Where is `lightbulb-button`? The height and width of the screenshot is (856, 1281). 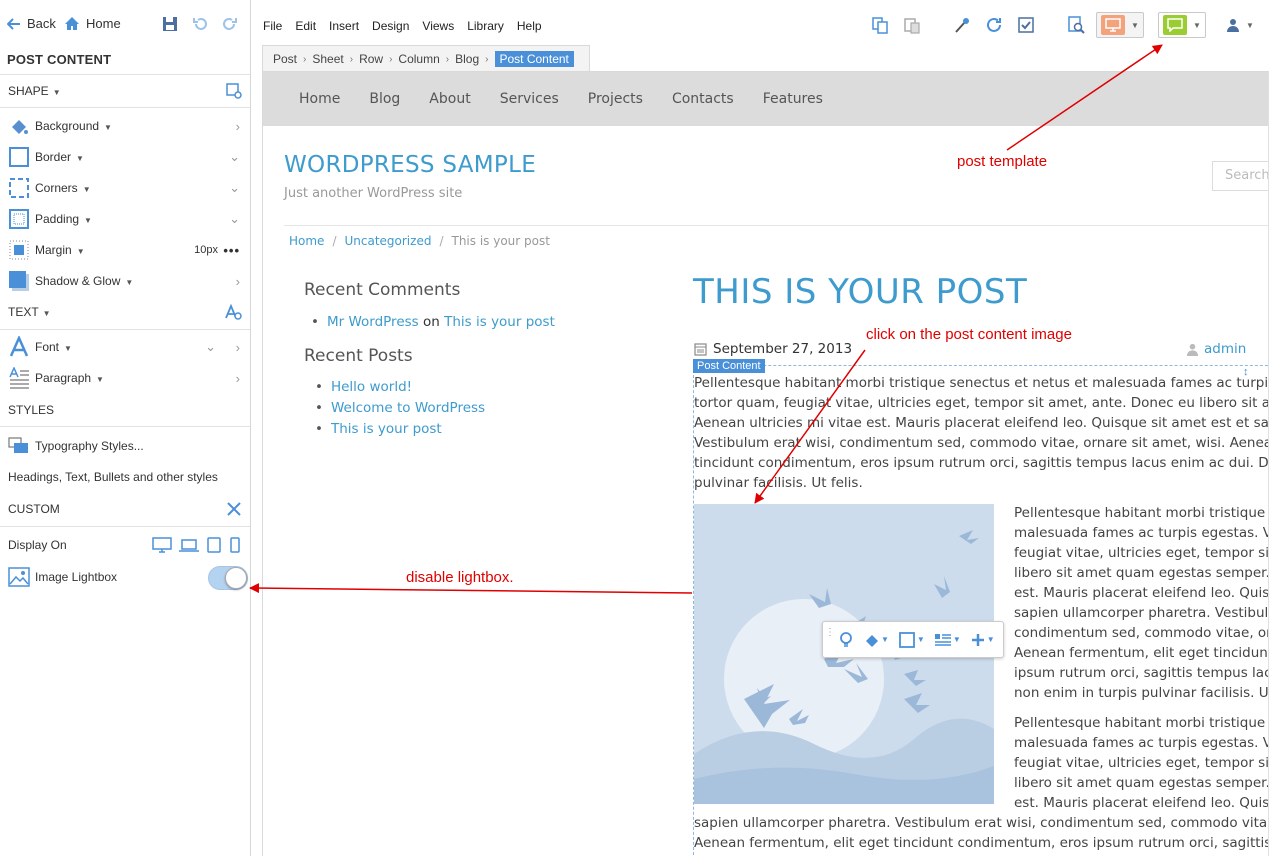 lightbulb-button is located at coordinates (846, 639).